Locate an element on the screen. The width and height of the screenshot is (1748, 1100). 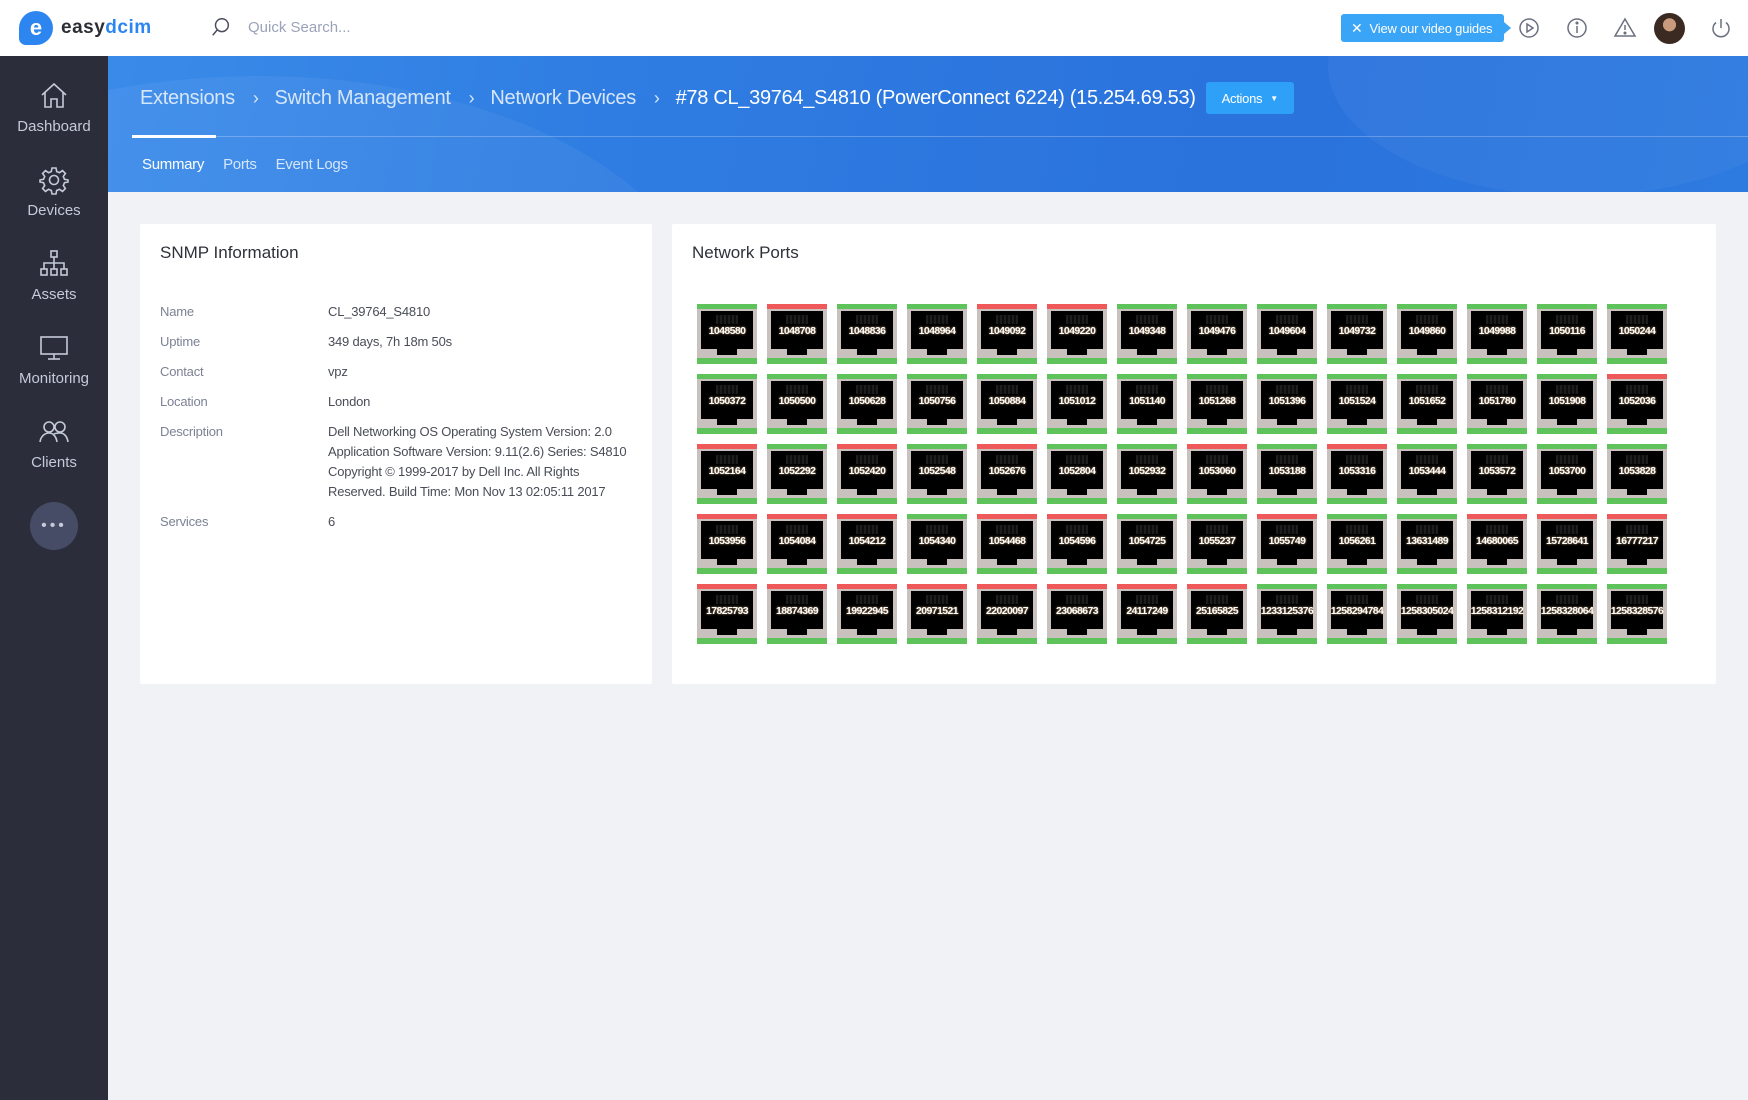
network-port: 1054596 is located at coordinates (1077, 544).